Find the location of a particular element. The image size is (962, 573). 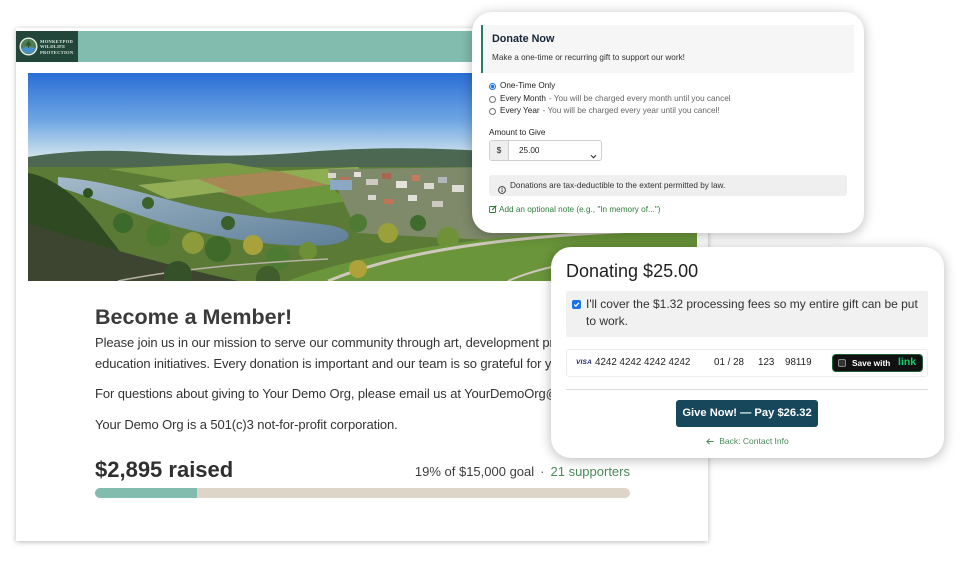

amount-value: 25.00 is located at coordinates (529, 150).